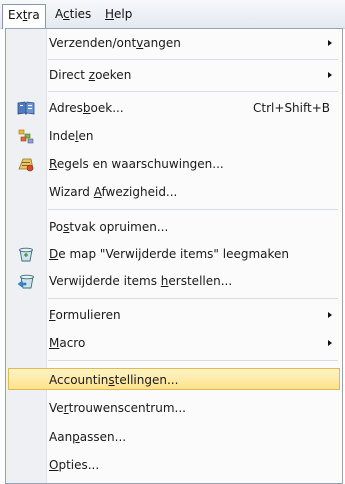 This screenshot has height=484, width=345. What do you see at coordinates (24, 16) in the screenshot?
I see `menu-extra: Extra` at bounding box center [24, 16].